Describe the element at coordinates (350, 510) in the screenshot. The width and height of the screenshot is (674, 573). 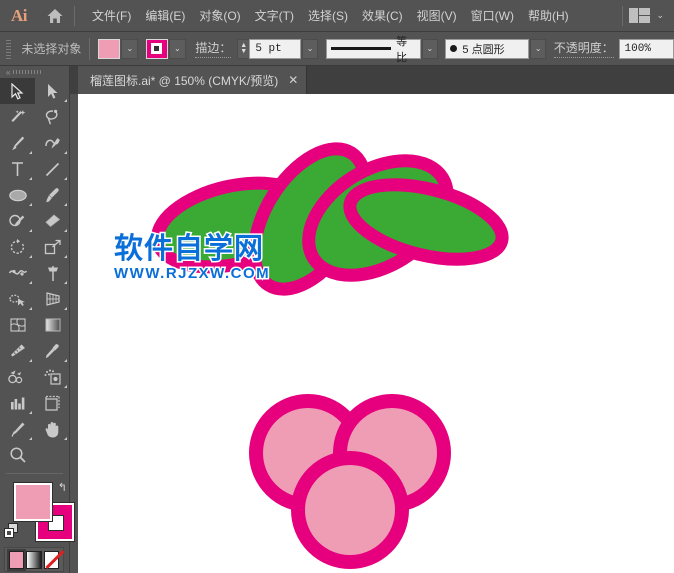
I see `berry-bottom` at that location.